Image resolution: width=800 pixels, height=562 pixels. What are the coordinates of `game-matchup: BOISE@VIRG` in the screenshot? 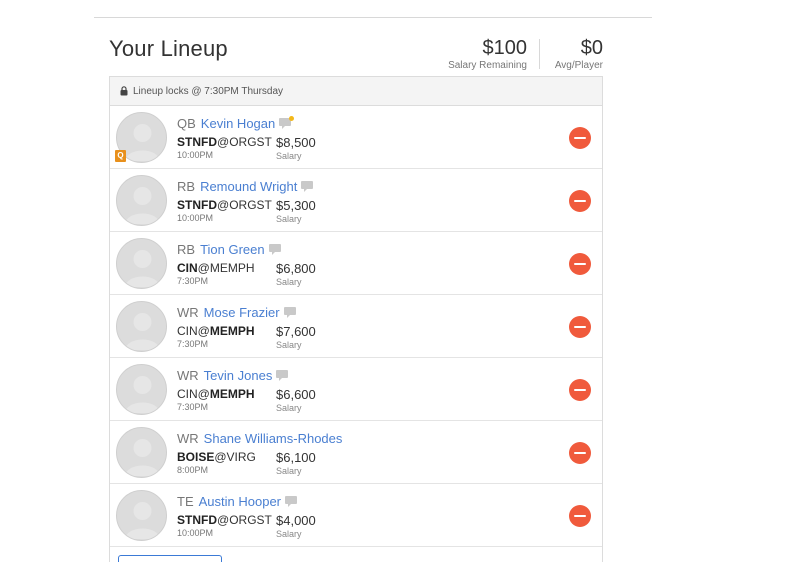 It's located at (216, 457).